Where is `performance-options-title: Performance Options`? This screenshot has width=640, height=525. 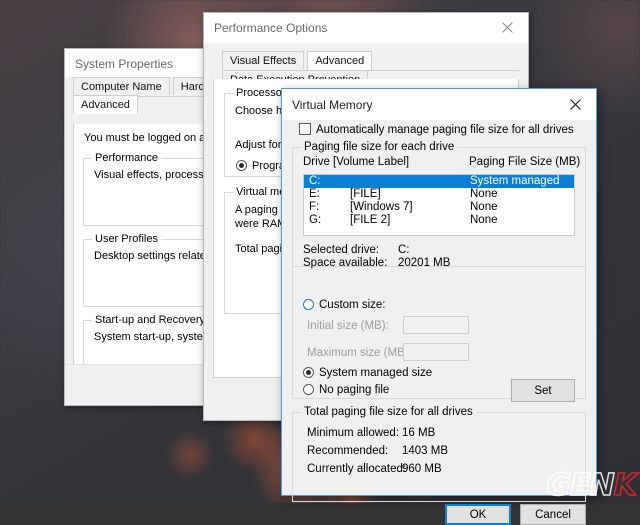 performance-options-title: Performance Options is located at coordinates (271, 28).